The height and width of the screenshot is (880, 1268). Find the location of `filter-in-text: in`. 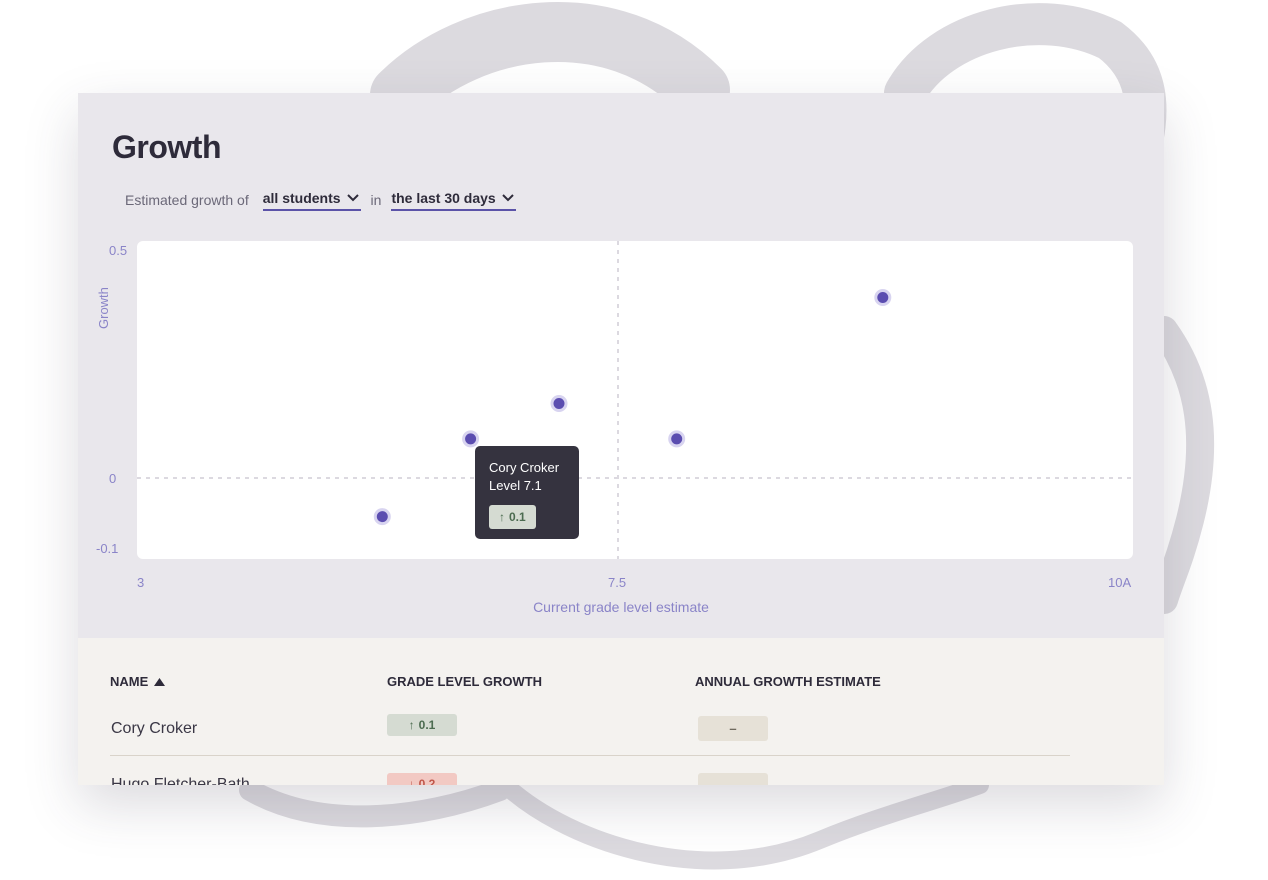

filter-in-text: in is located at coordinates (376, 200).